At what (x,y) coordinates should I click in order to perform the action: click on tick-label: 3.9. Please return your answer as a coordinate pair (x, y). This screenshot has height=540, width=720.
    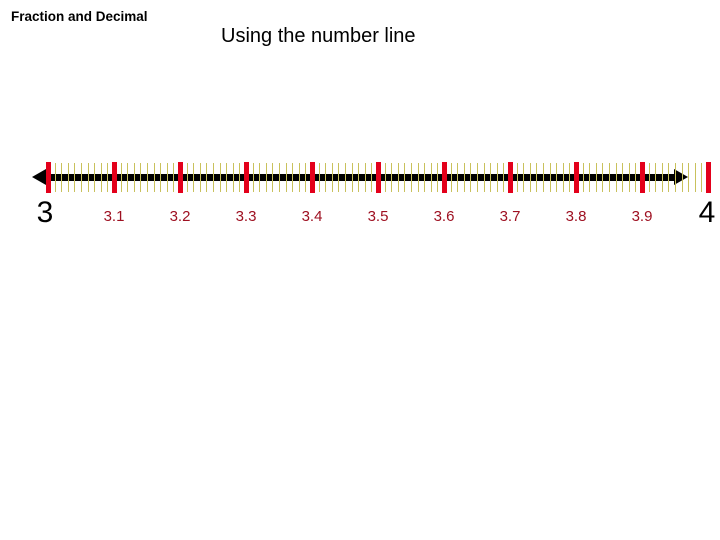
    Looking at the image, I should click on (642, 216).